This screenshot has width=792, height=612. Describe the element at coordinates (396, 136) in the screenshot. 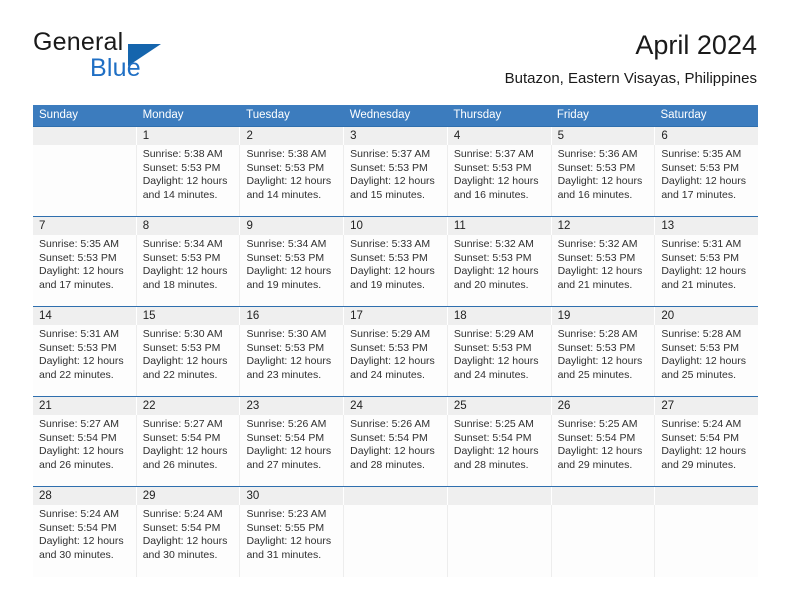

I see `day-number: 3` at that location.